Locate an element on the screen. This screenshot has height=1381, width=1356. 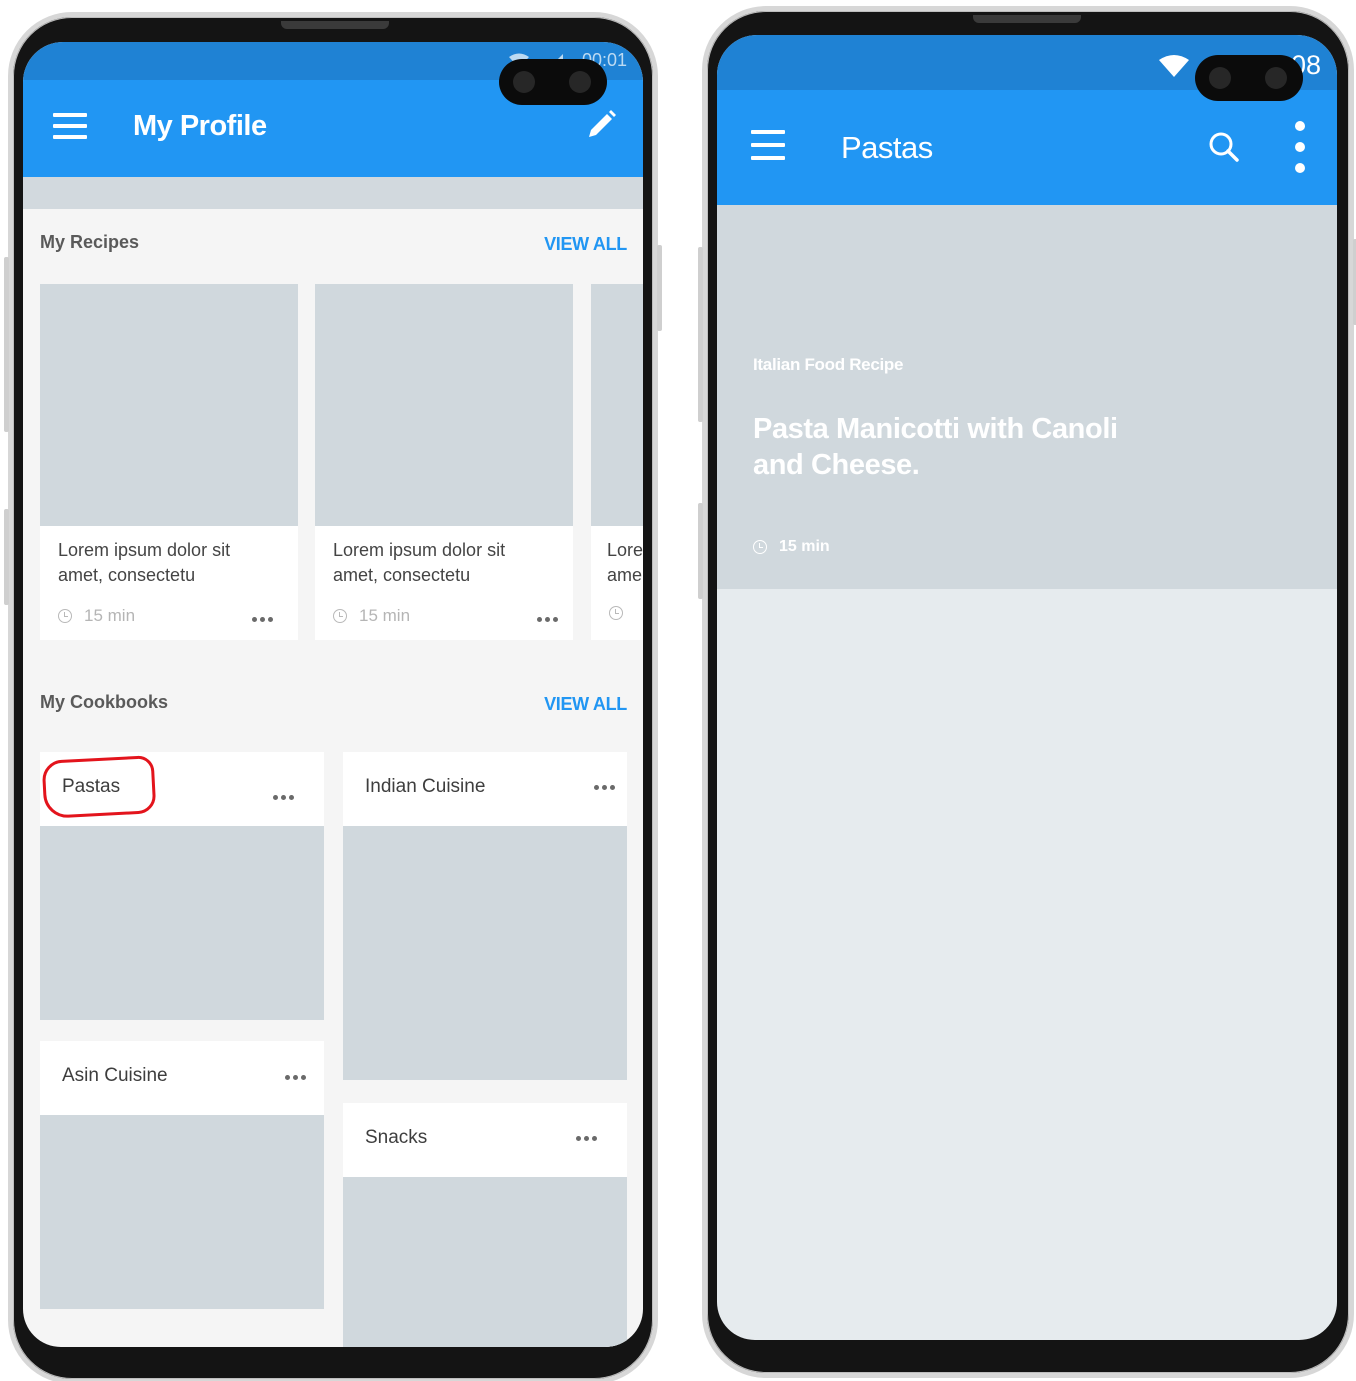
hero-title-line-1: Pasta Manicotti with Canoli is located at coordinates (935, 429).